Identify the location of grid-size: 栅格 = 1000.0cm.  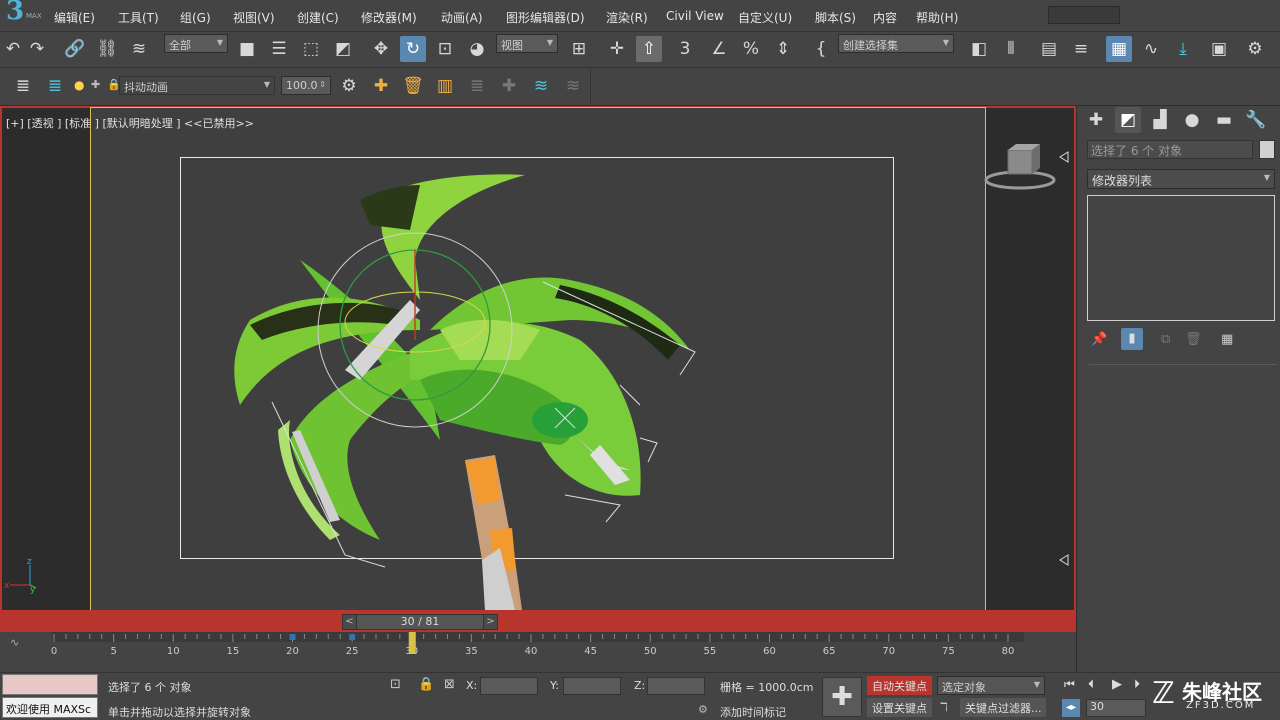
(767, 687).